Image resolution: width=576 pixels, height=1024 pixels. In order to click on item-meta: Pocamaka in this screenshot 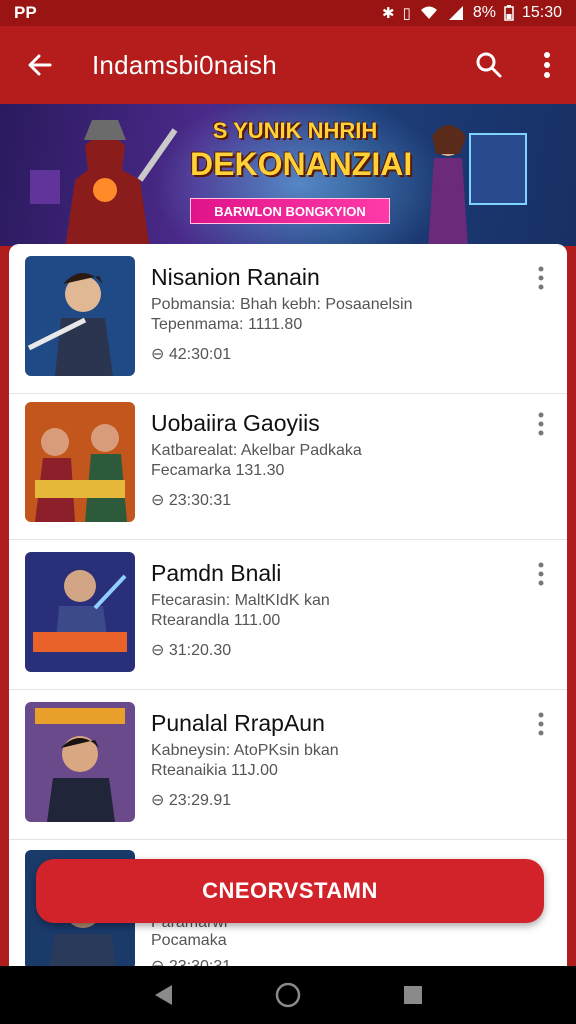, I will do `click(189, 940)`.